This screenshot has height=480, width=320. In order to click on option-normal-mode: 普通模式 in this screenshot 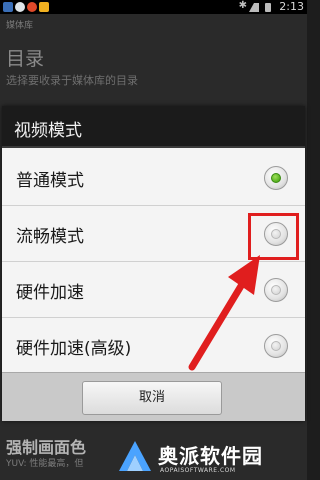, I will do `click(153, 178)`.